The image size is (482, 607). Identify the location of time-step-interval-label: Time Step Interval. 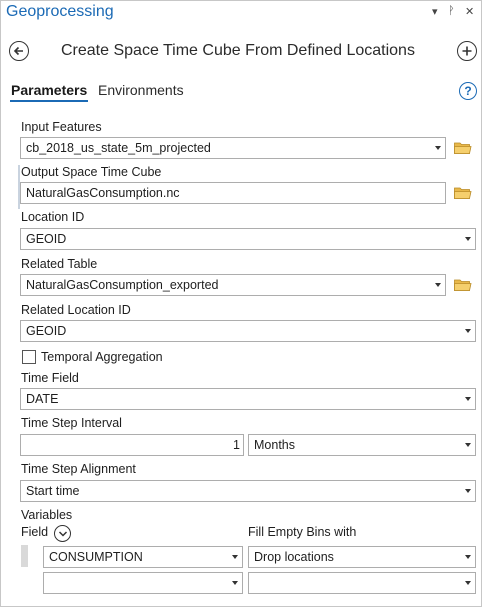
(71, 423).